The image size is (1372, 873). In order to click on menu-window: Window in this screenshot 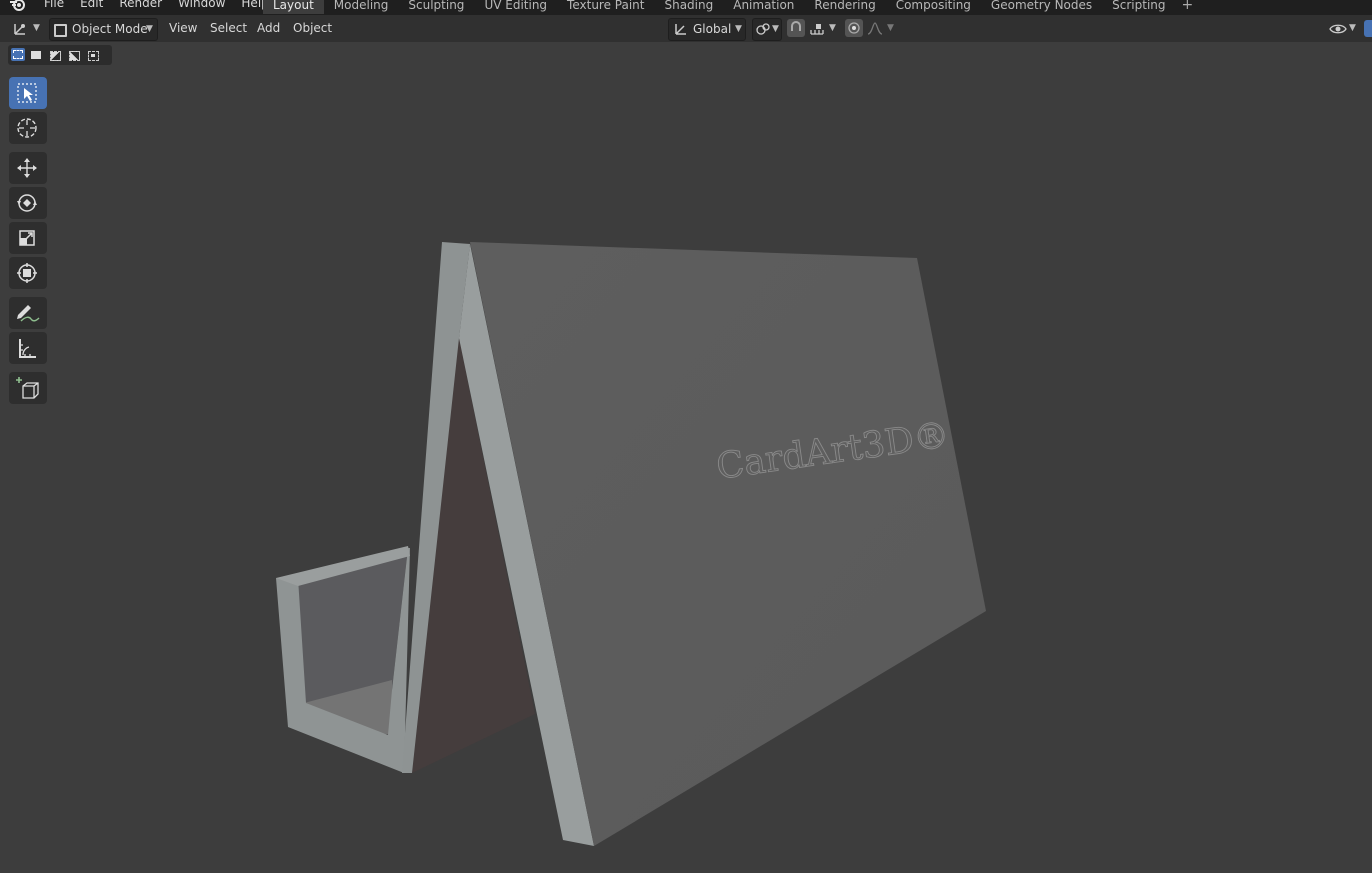, I will do `click(201, 5)`.